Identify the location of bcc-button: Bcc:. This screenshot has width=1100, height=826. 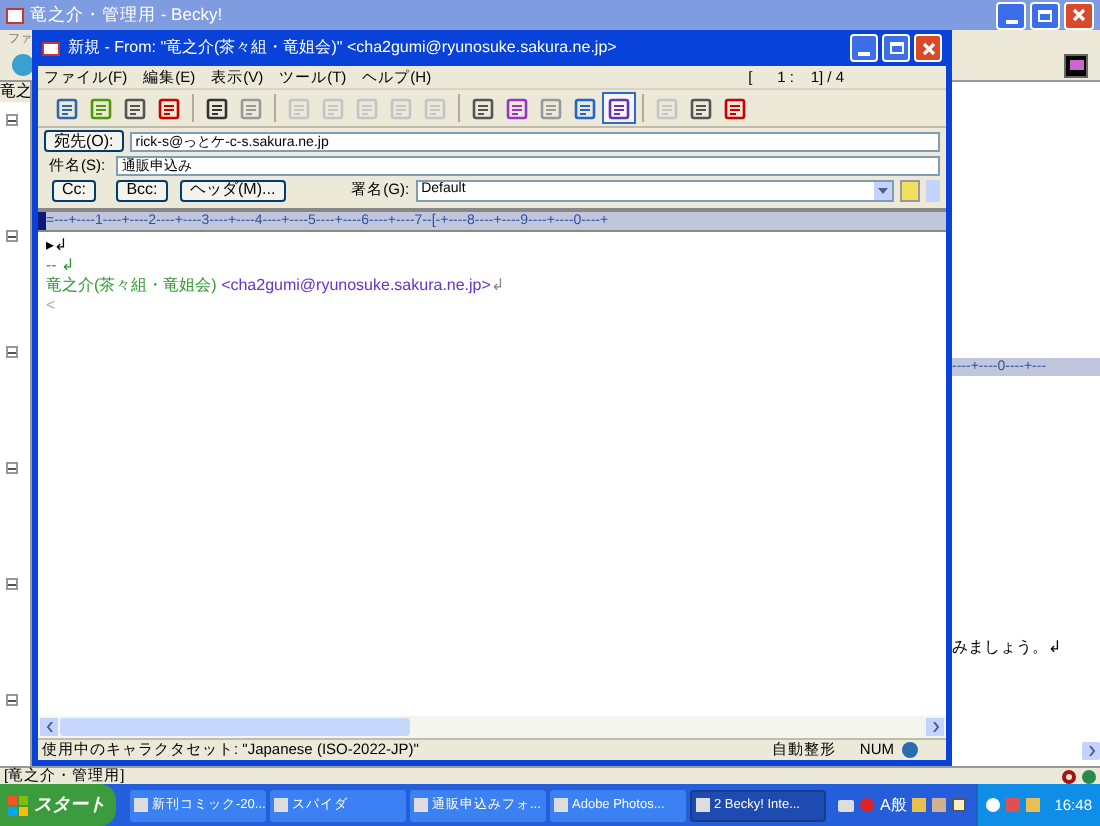
(142, 190).